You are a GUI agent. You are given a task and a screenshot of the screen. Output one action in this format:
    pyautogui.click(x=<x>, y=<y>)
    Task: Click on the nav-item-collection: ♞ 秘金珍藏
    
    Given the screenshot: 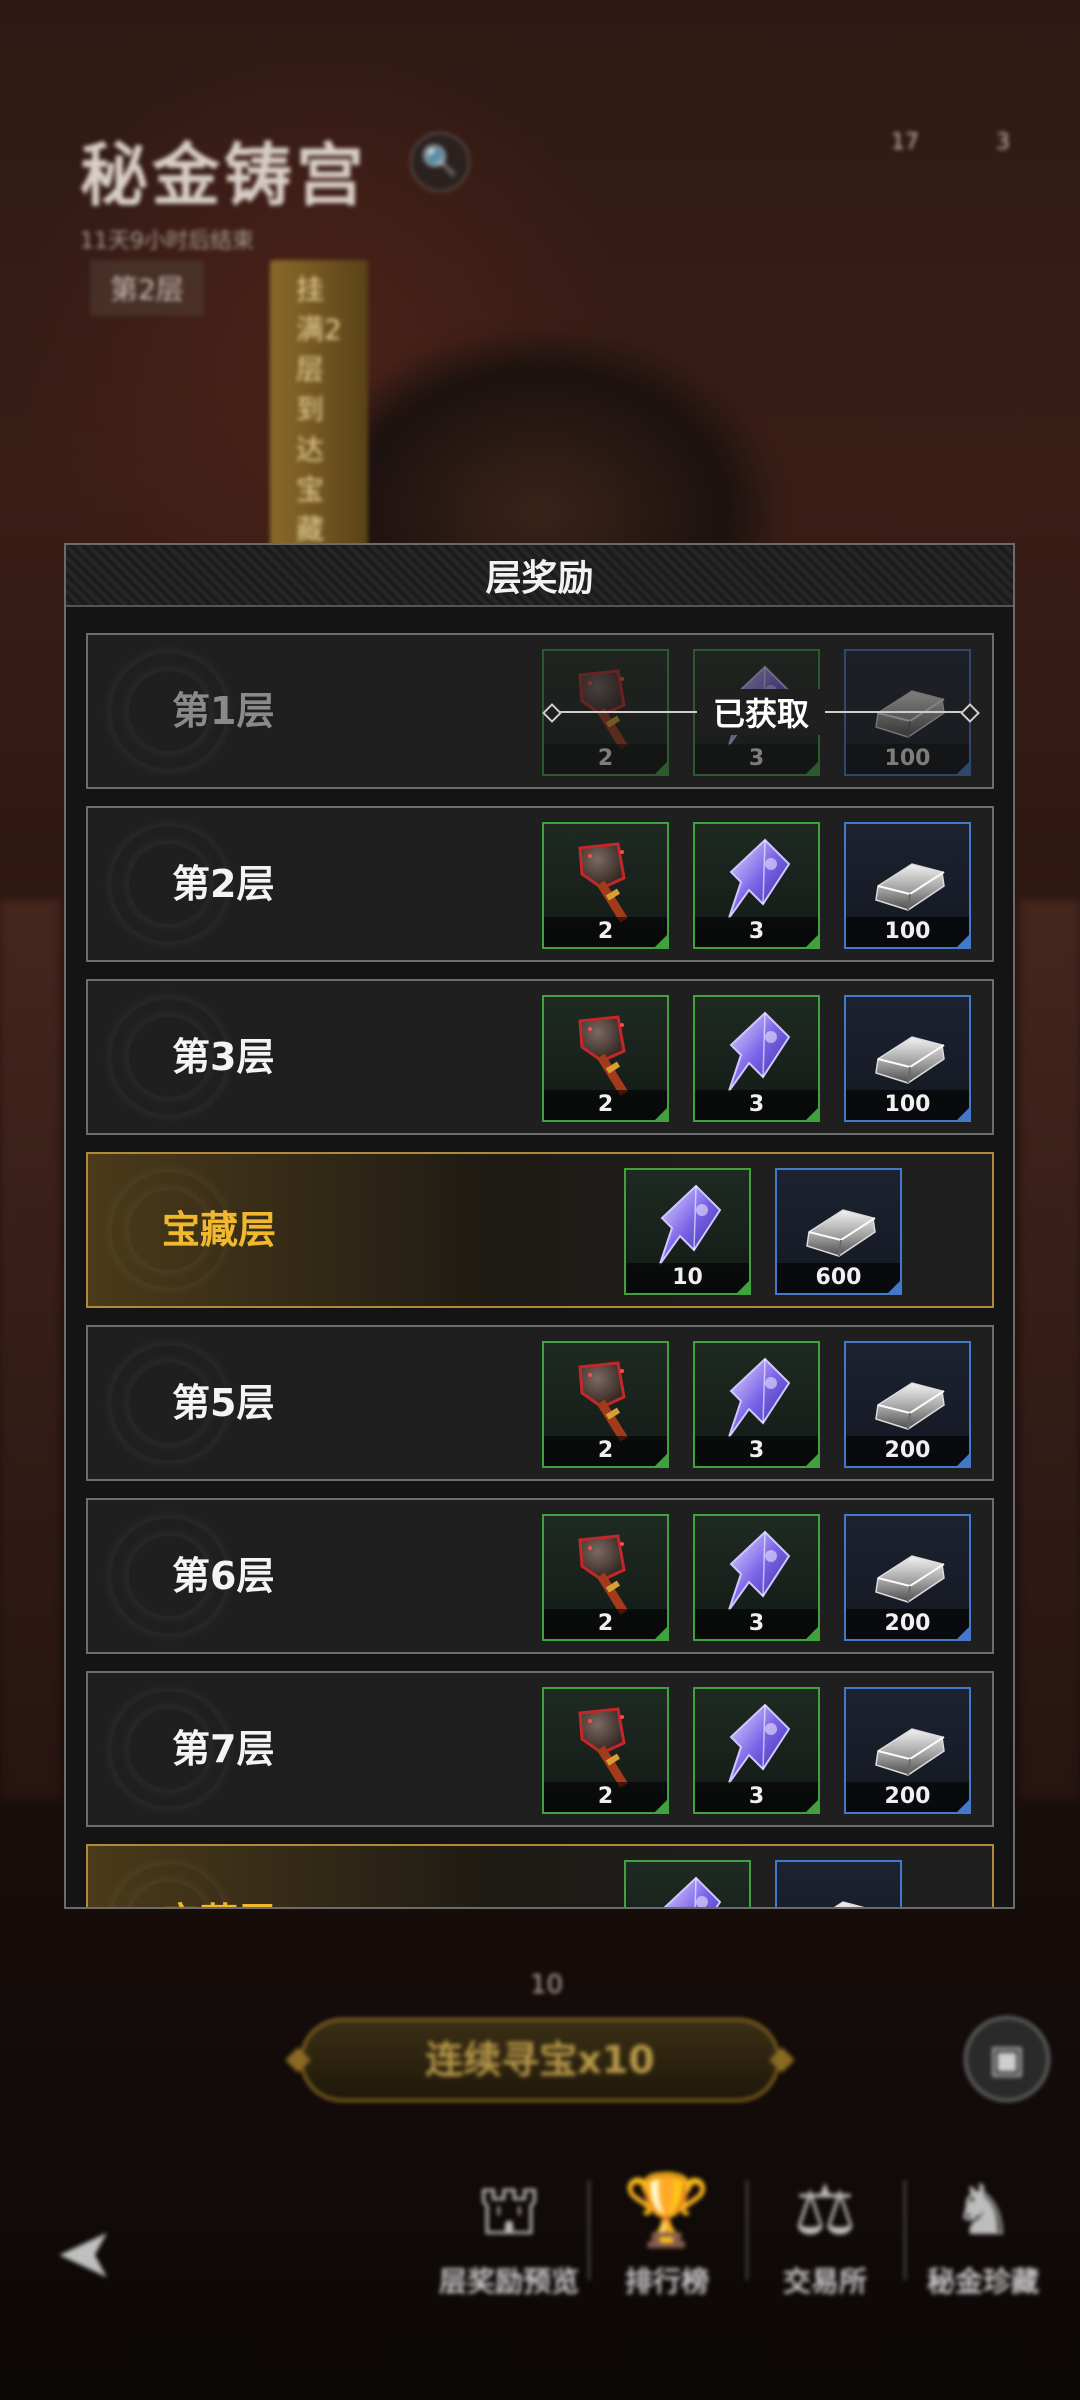 What is the action you would take?
    pyautogui.click(x=983, y=2230)
    